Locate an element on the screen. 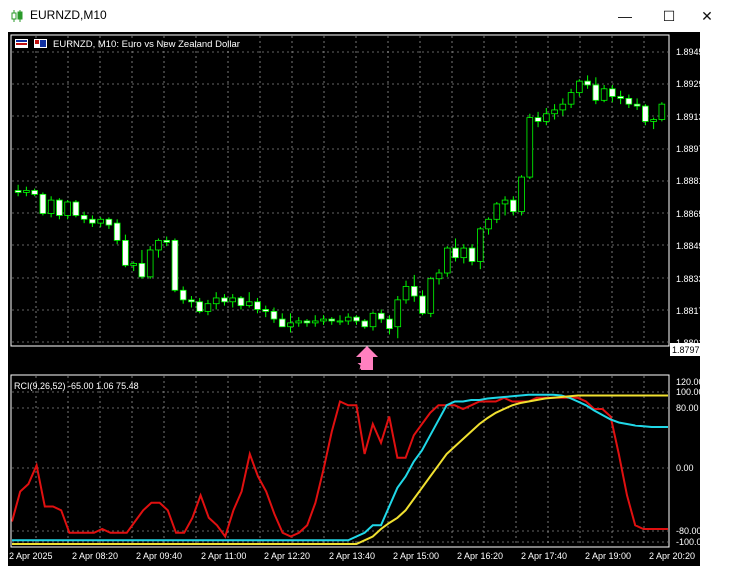 Image resolution: width=733 pixels, height=576 pixels. rci-tick: 0.00 is located at coordinates (685, 468).